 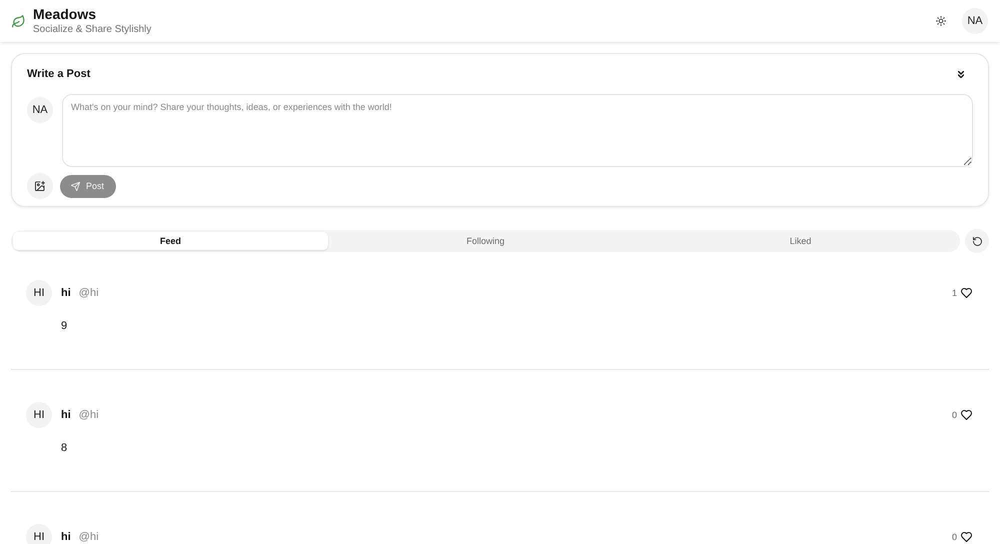 What do you see at coordinates (58, 74) in the screenshot?
I see `composer-title: Write a Post` at bounding box center [58, 74].